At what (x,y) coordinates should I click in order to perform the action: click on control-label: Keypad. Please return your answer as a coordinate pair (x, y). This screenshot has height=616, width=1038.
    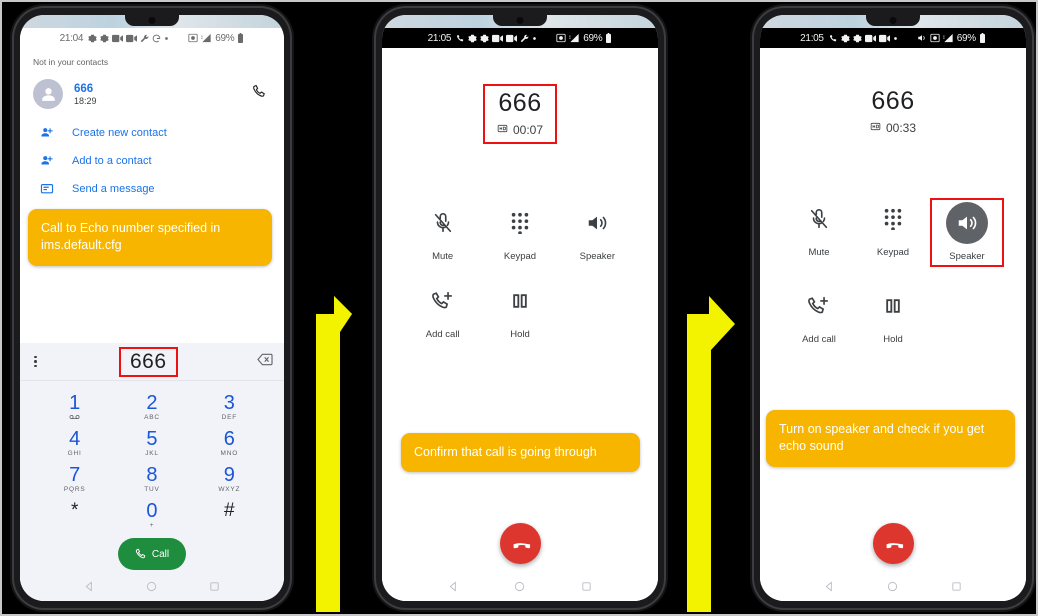
    Looking at the image, I should click on (893, 252).